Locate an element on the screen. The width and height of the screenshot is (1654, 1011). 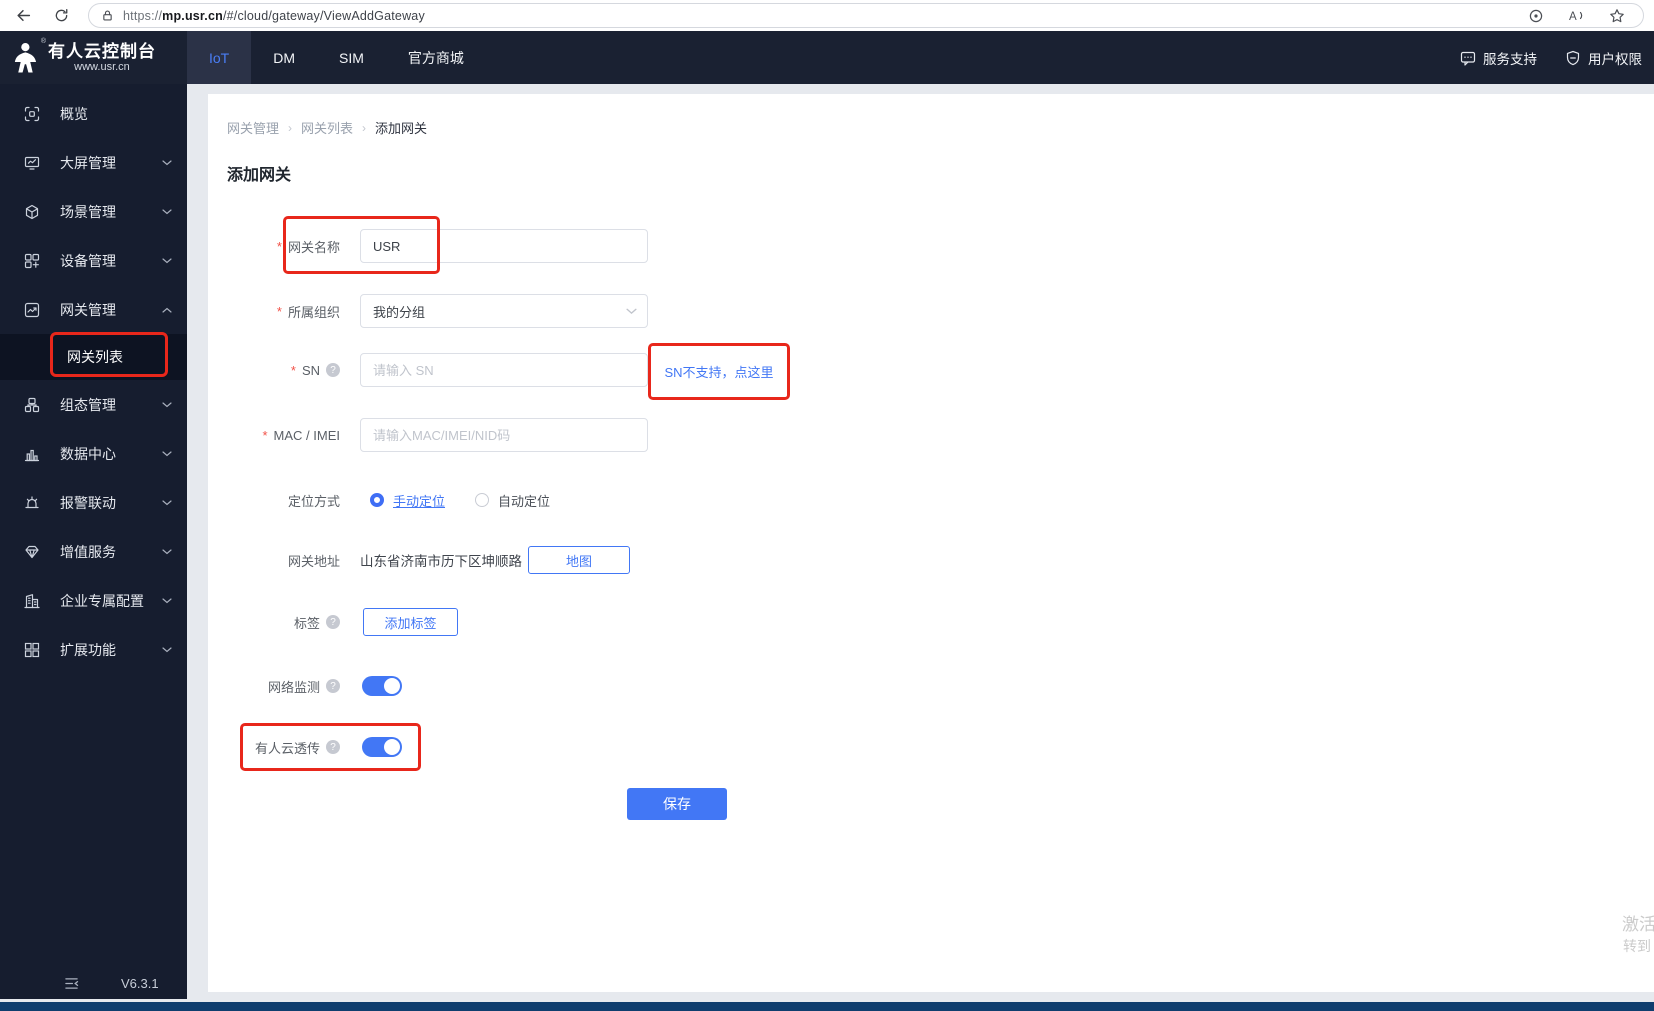
sidebar-item-scene-mgmt: 场景管理 is located at coordinates (93, 211).